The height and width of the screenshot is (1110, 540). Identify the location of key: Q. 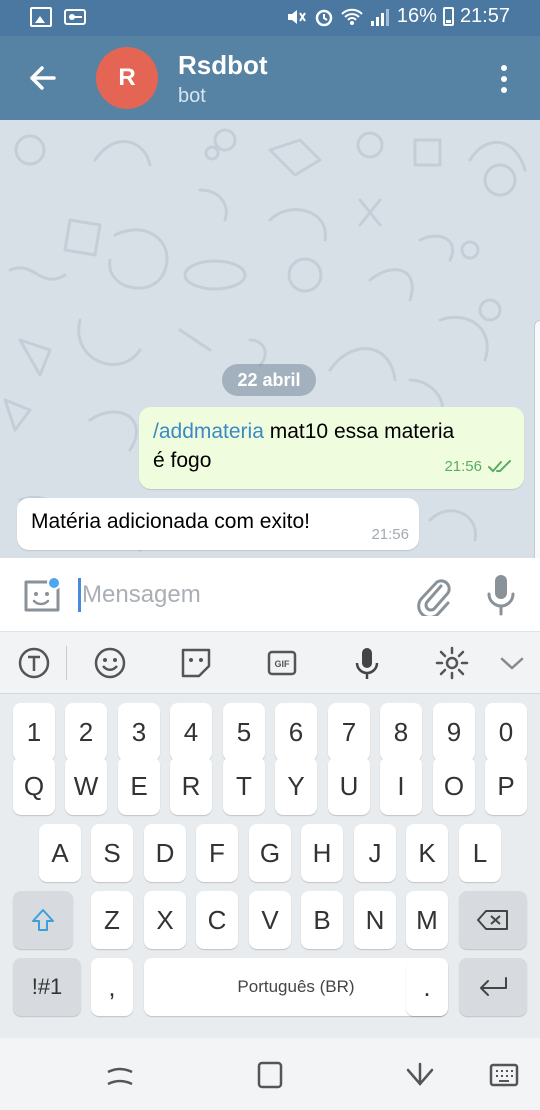
(34, 786).